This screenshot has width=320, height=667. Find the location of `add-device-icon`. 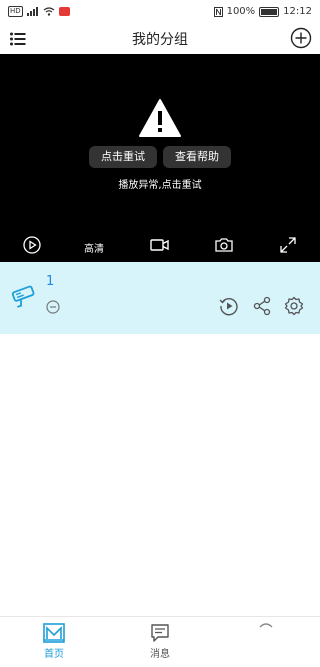

add-device-icon is located at coordinates (301, 38).